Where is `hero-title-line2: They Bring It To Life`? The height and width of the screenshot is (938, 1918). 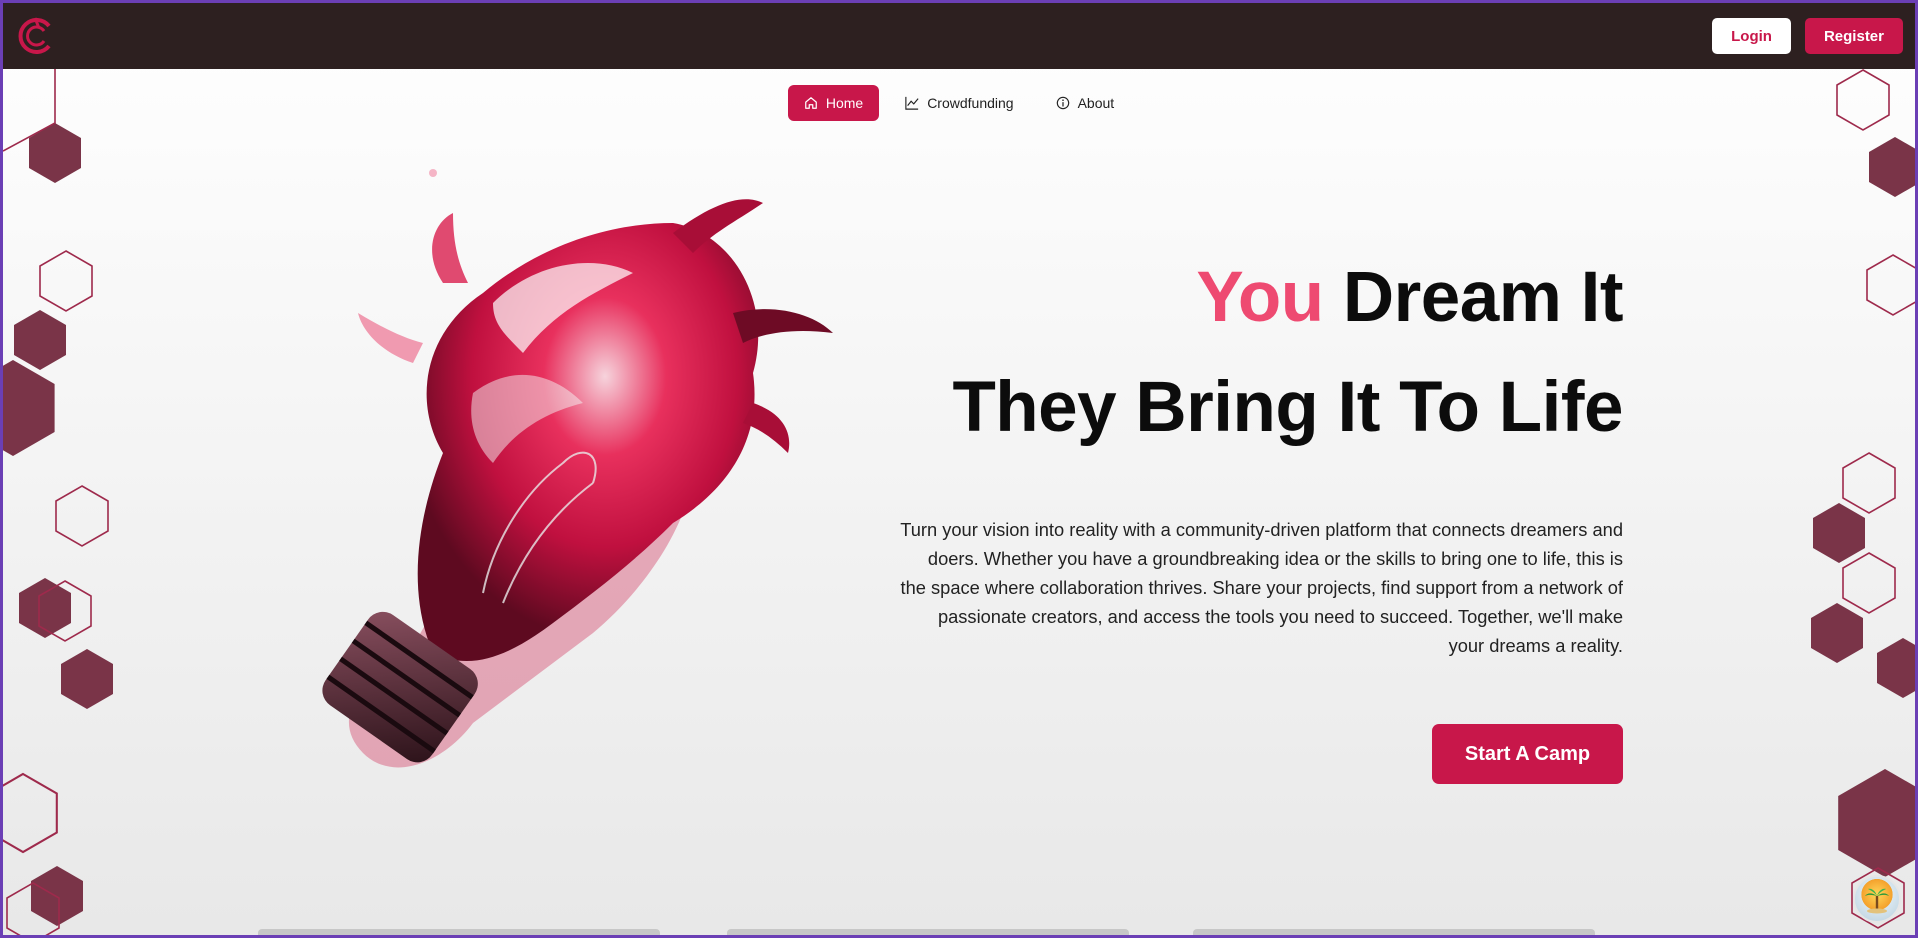
hero-title-line2: They Bring It To Life is located at coordinates (1287, 407).